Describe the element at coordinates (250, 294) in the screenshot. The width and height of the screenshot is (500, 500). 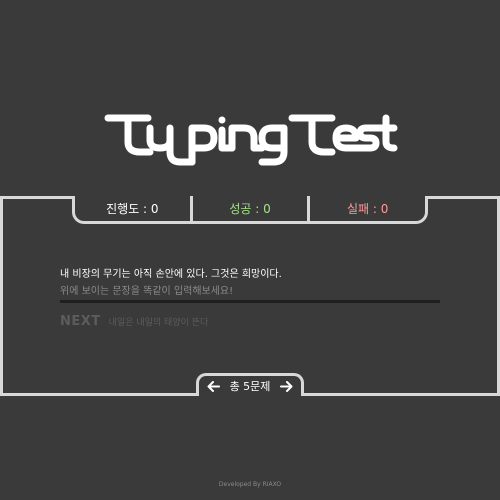
I see `typing-input` at that location.